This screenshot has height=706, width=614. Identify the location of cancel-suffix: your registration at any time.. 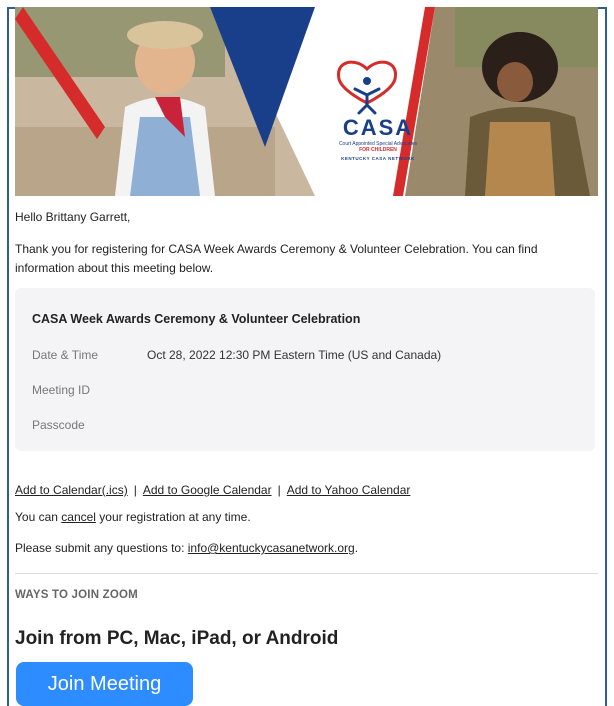
(173, 517).